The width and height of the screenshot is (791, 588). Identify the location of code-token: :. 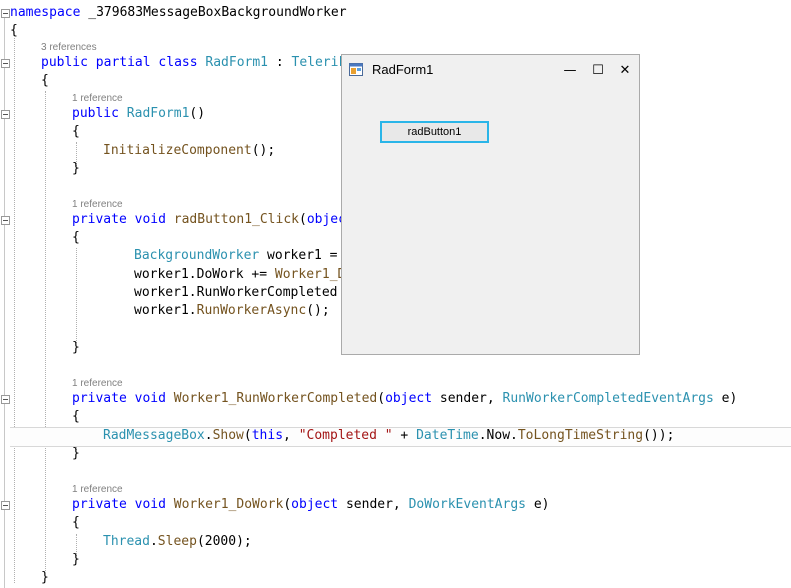
(280, 62).